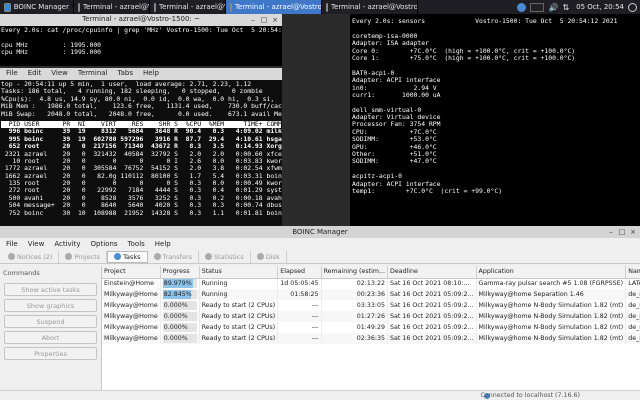  Describe the element at coordinates (174, 256) in the screenshot. I see `tab-transfers: Transfers` at that location.